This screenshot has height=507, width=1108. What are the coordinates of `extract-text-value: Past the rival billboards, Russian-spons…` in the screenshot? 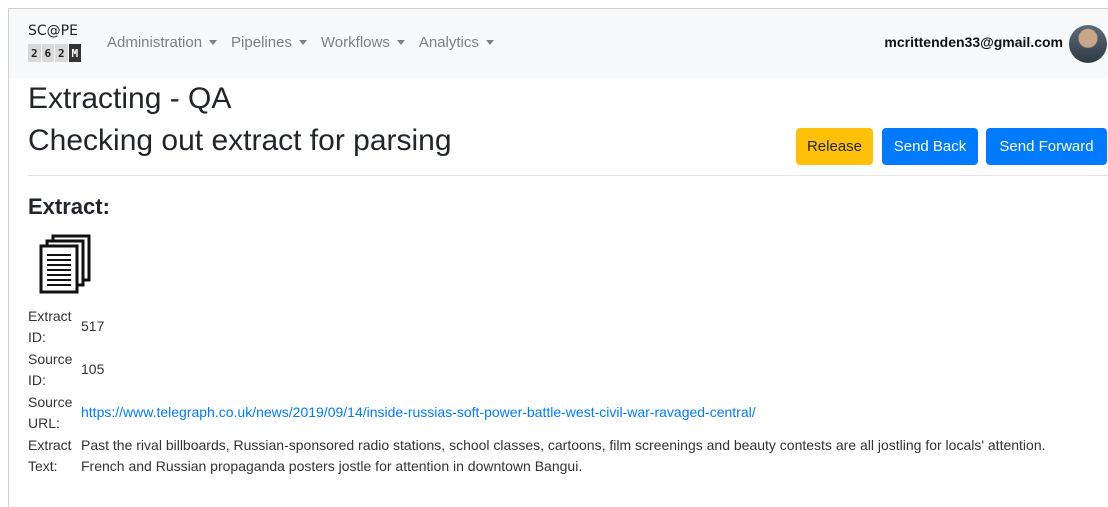 It's located at (563, 455).